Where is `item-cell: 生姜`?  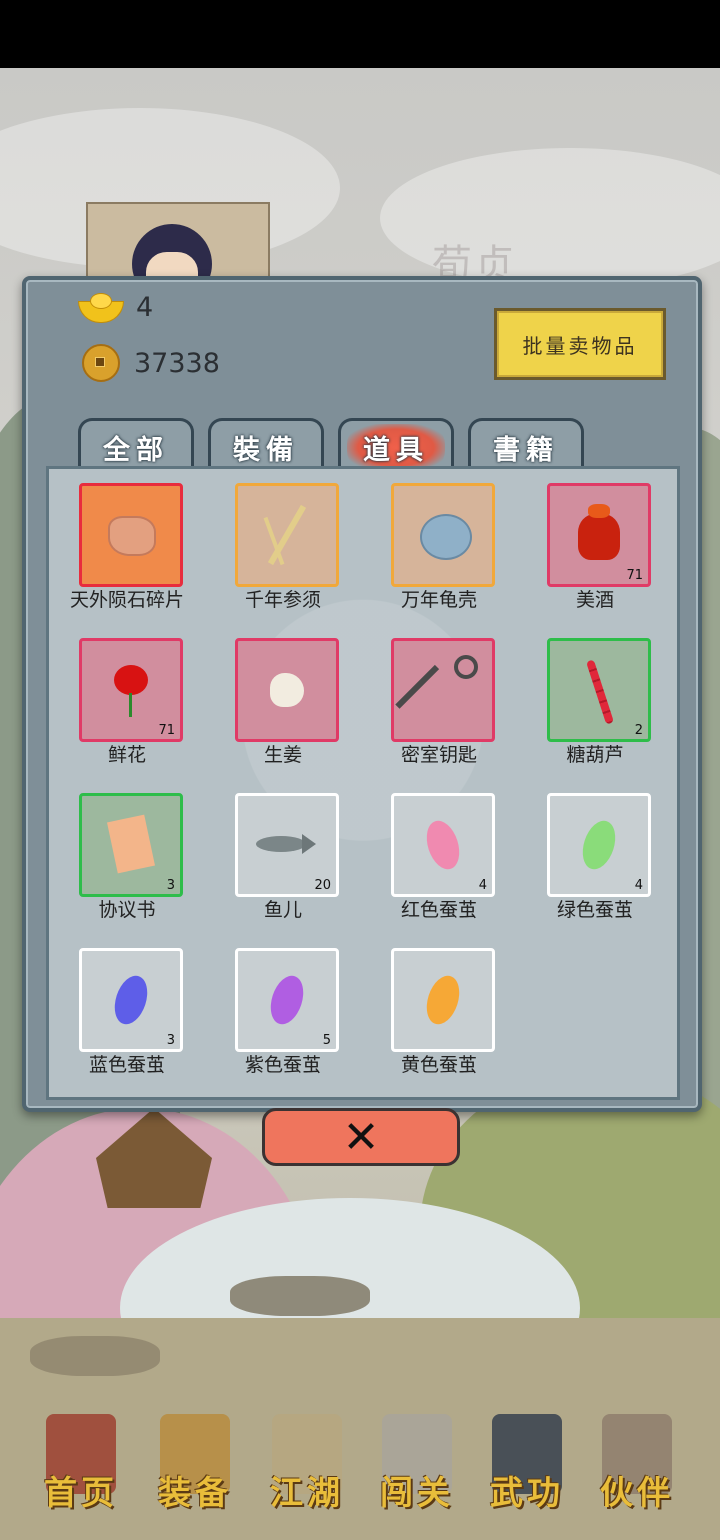 item-cell: 生姜 is located at coordinates (283, 699).